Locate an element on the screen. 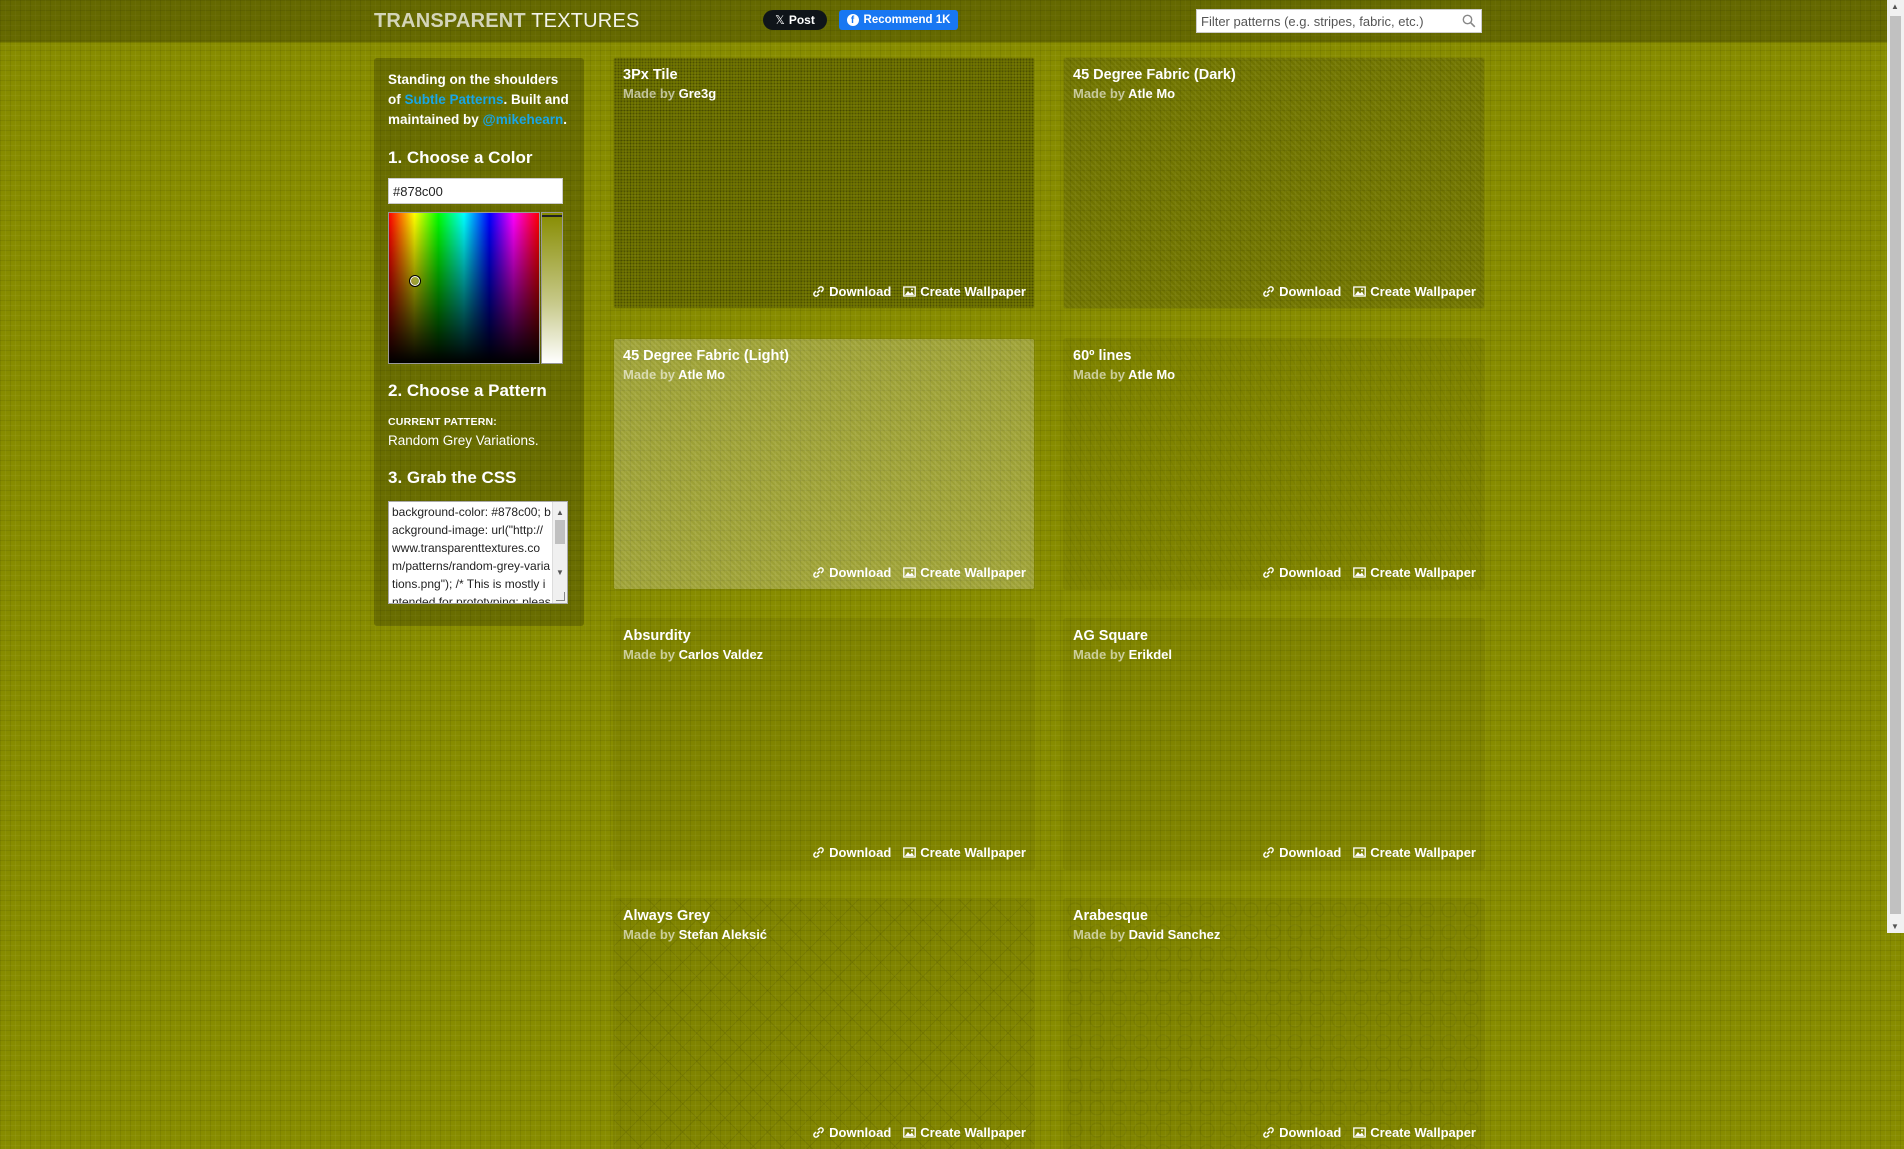 This screenshot has height=1149, width=1904. search-icon is located at coordinates (1469, 21).